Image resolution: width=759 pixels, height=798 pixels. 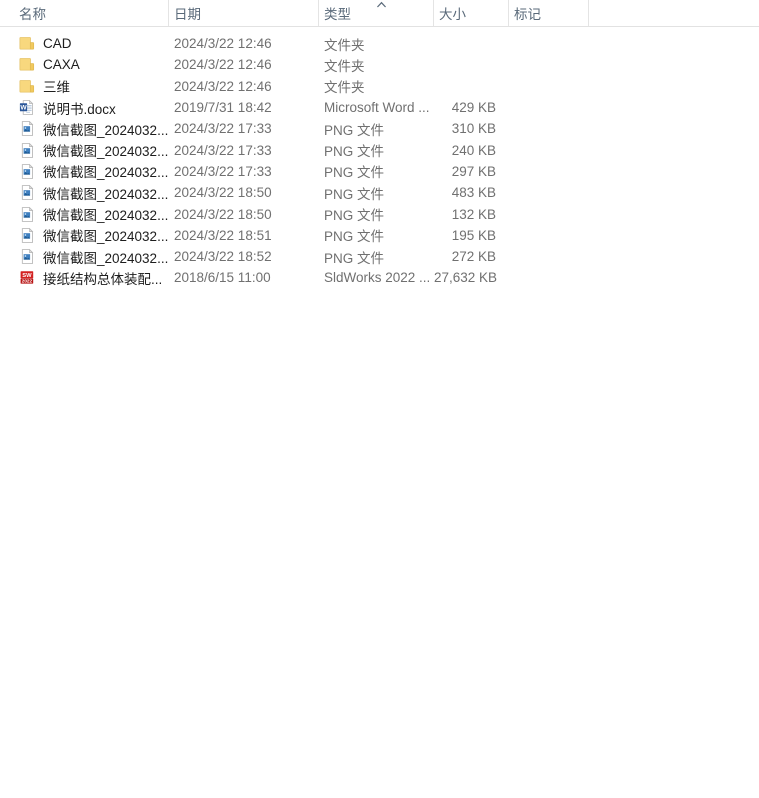 I want to click on file-row: 三维 2024/3/22 12:46 文件夹, so click(x=379, y=86).